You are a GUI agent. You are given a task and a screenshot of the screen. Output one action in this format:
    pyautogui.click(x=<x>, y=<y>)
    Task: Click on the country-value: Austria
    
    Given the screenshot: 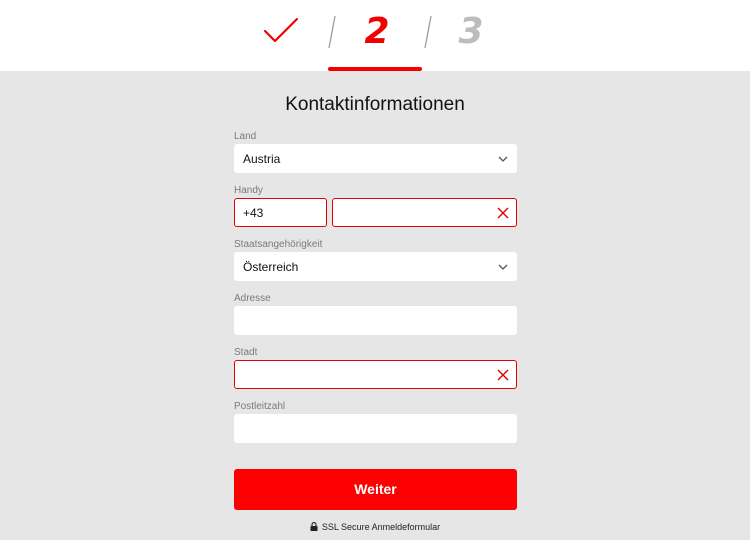 What is the action you would take?
    pyautogui.click(x=262, y=159)
    